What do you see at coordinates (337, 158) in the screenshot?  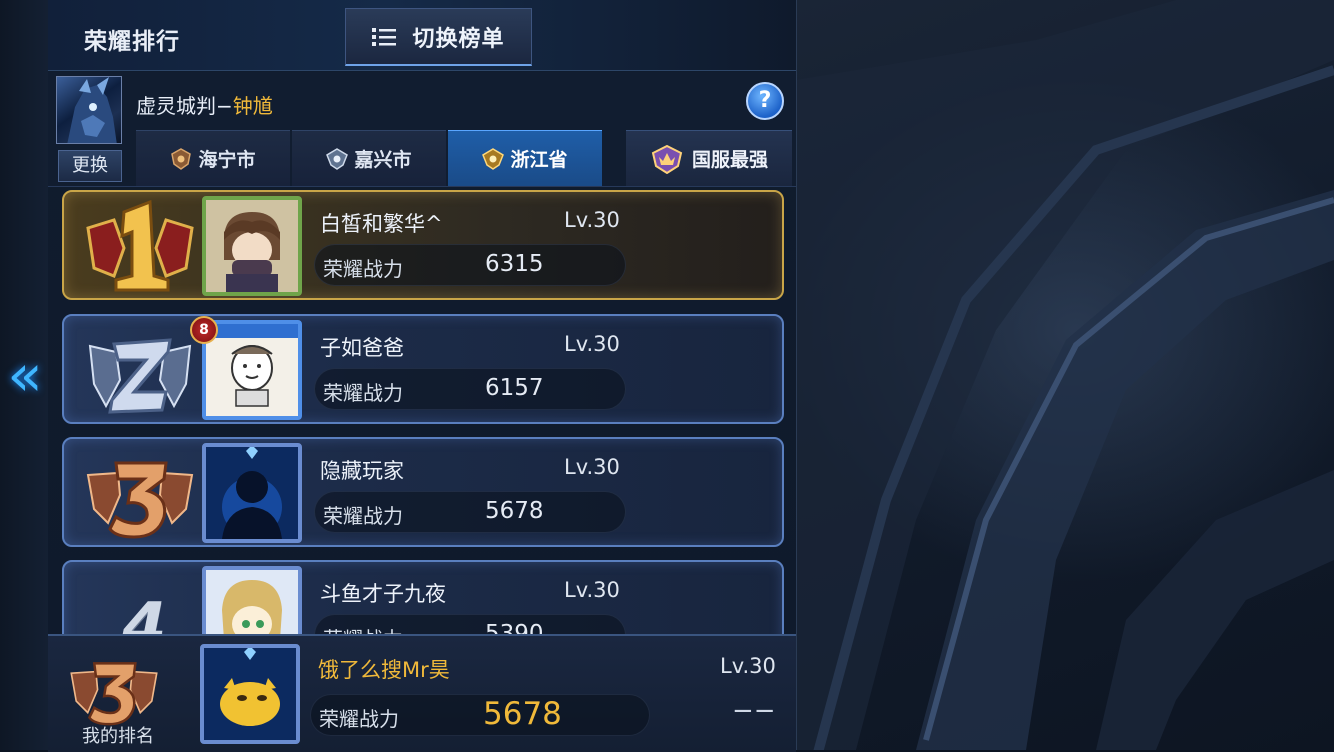 I see `silver-badge-icon` at bounding box center [337, 158].